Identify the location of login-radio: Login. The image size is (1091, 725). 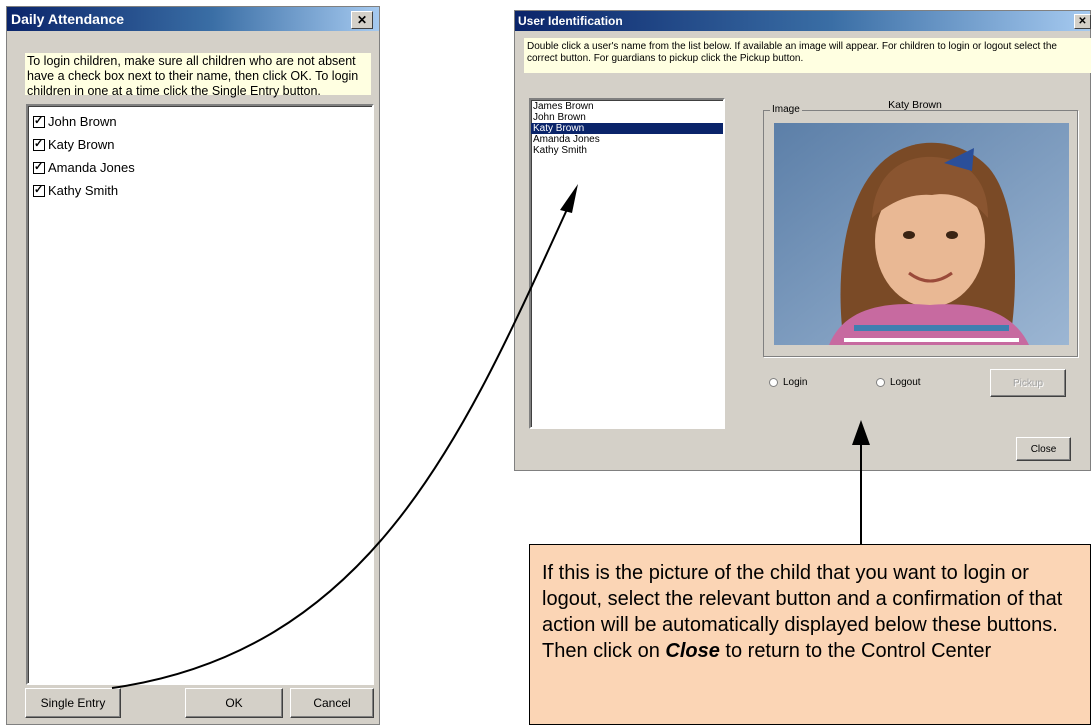
(788, 382).